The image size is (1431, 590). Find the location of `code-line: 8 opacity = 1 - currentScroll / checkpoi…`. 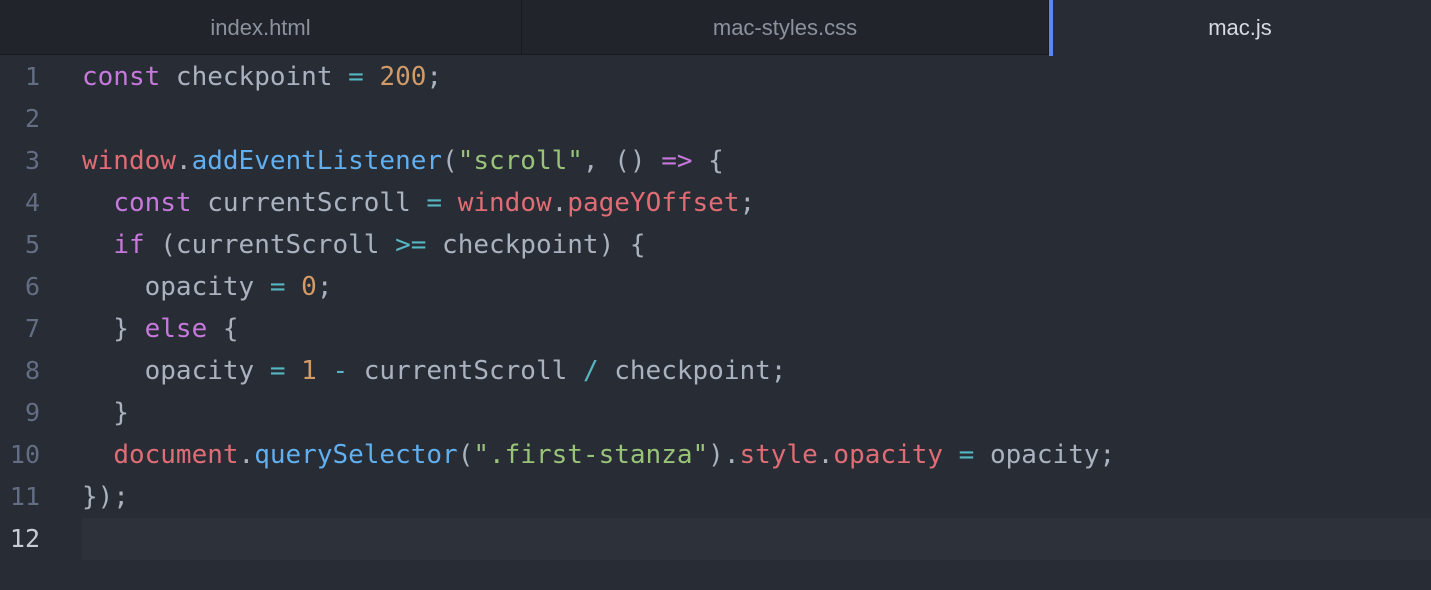

code-line: 8 opacity = 1 - currentScroll / checkpoi… is located at coordinates (715, 371).